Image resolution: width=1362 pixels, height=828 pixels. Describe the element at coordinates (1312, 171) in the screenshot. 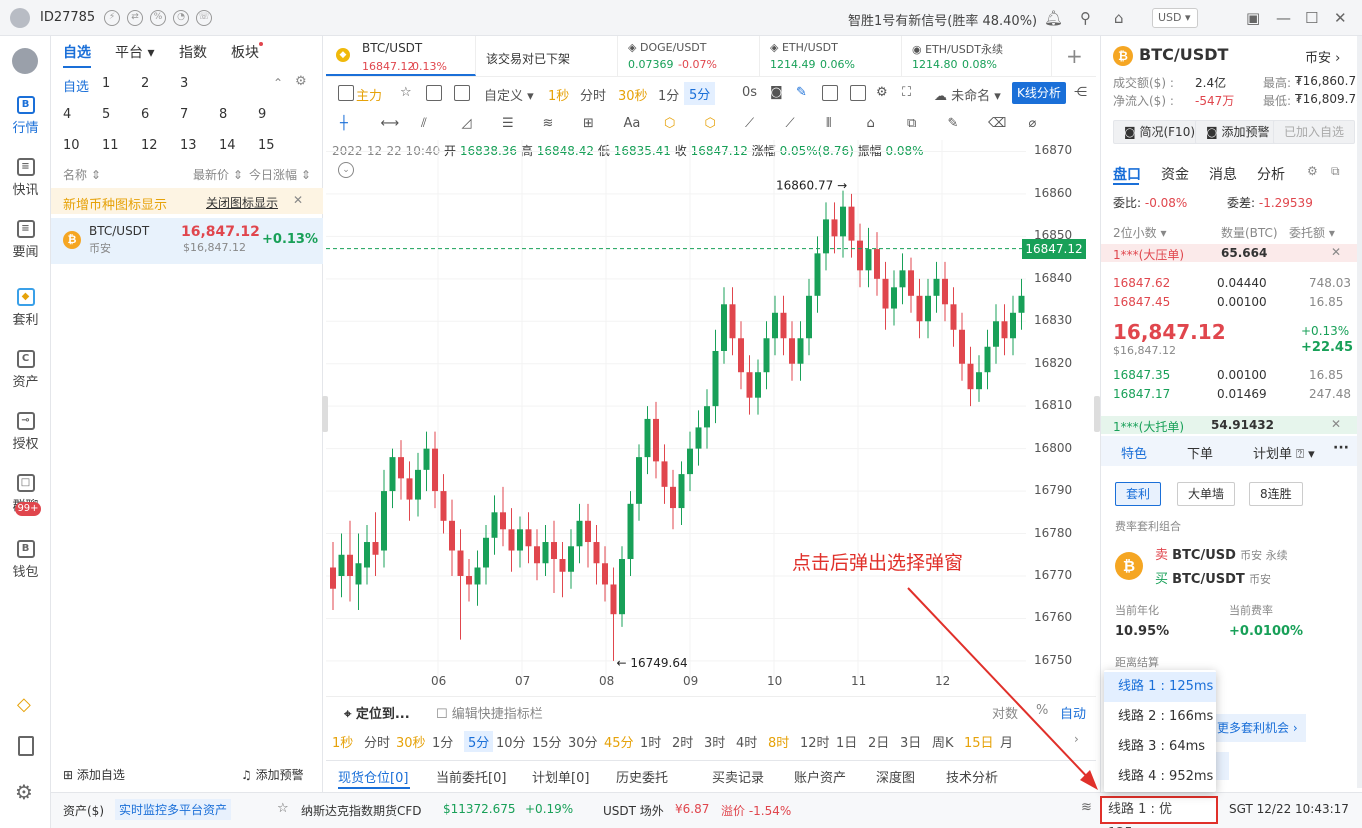

I see `orderbook-settings-icon: ⚙` at that location.